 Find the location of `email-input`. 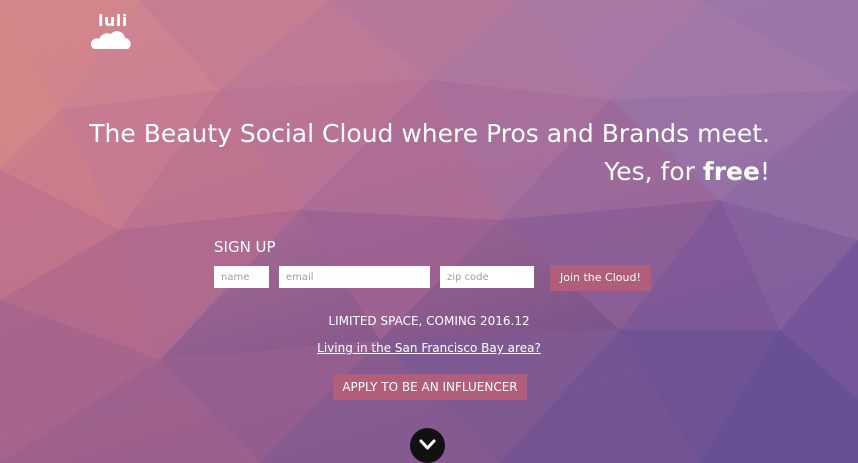

email-input is located at coordinates (354, 277).